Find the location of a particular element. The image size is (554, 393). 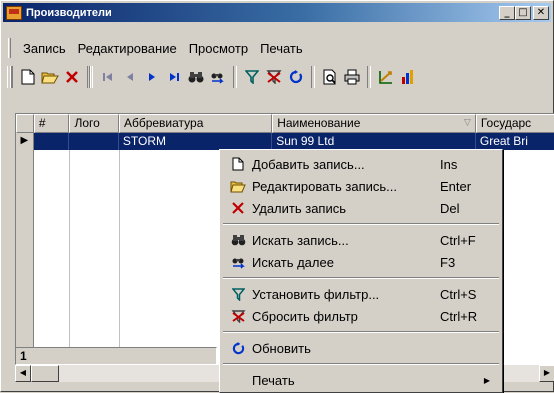

toolbar-grip is located at coordinates (10, 77).